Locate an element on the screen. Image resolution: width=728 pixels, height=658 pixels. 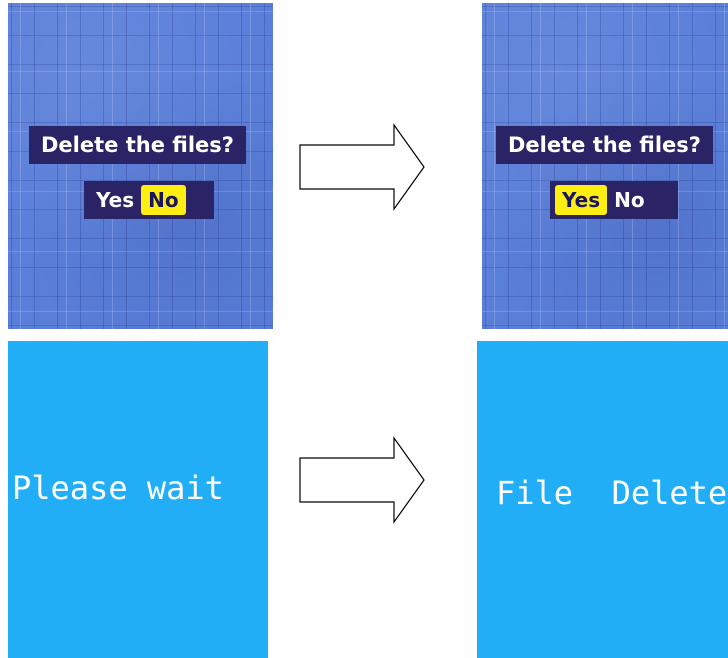
status-message: Please wait is located at coordinates (118, 488).